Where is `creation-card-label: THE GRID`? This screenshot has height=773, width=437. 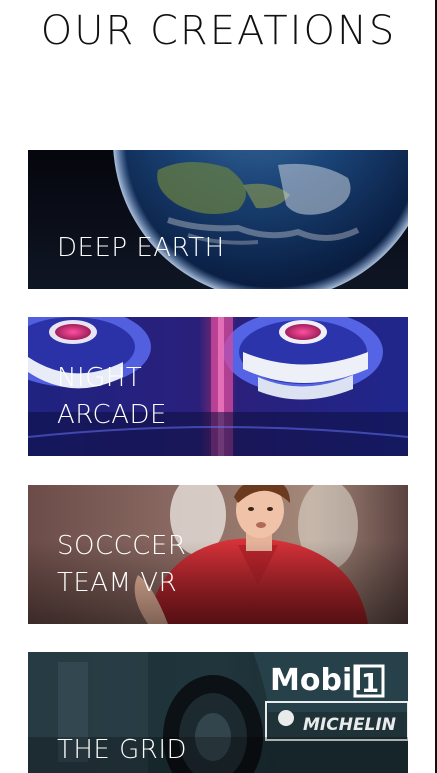 creation-card-label: THE GRID is located at coordinates (122, 750).